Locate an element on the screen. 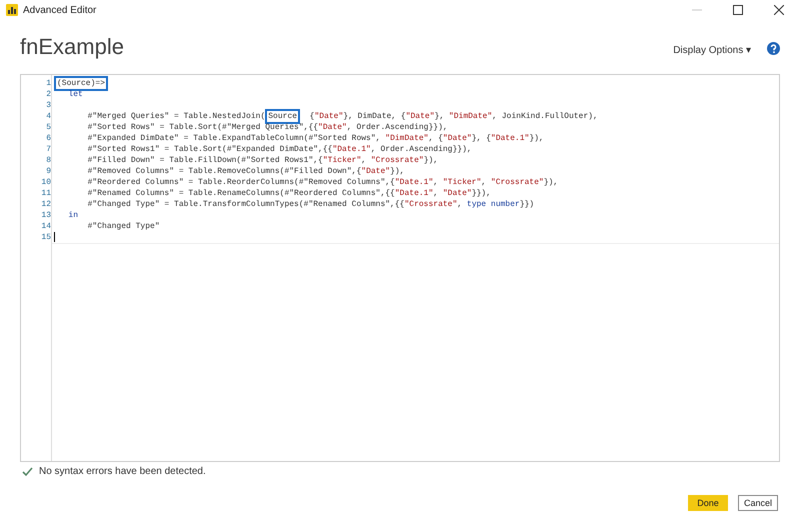  code-token: }, is located at coordinates (440, 116).